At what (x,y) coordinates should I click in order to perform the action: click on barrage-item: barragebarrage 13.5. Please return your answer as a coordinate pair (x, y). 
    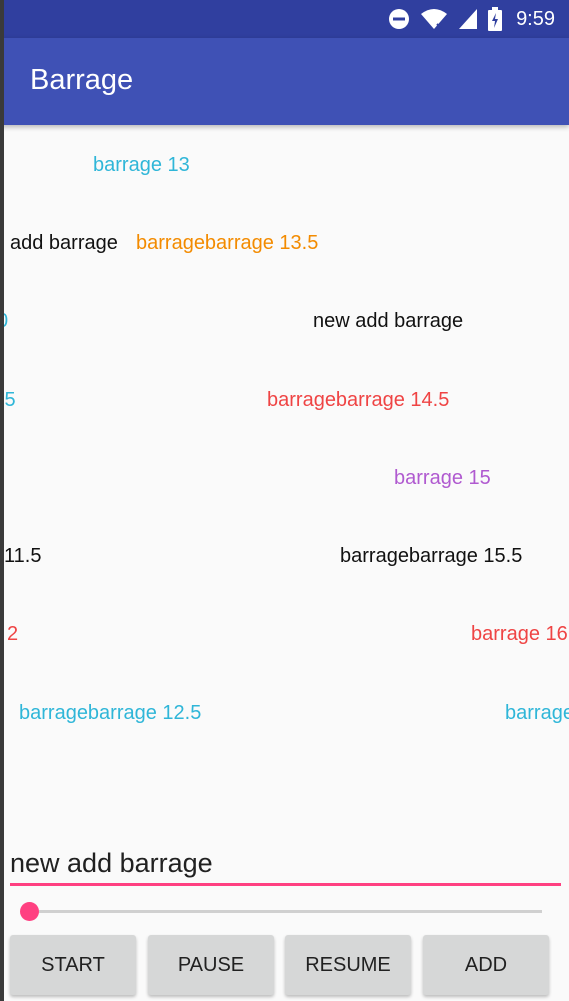
    Looking at the image, I should click on (227, 243).